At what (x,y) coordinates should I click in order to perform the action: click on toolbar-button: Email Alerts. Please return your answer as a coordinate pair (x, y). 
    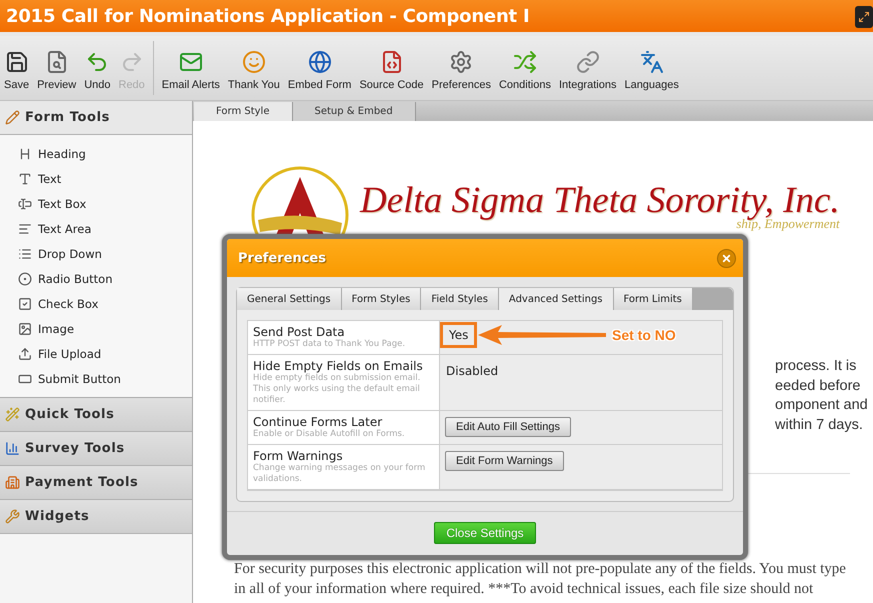
    Looking at the image, I should click on (191, 68).